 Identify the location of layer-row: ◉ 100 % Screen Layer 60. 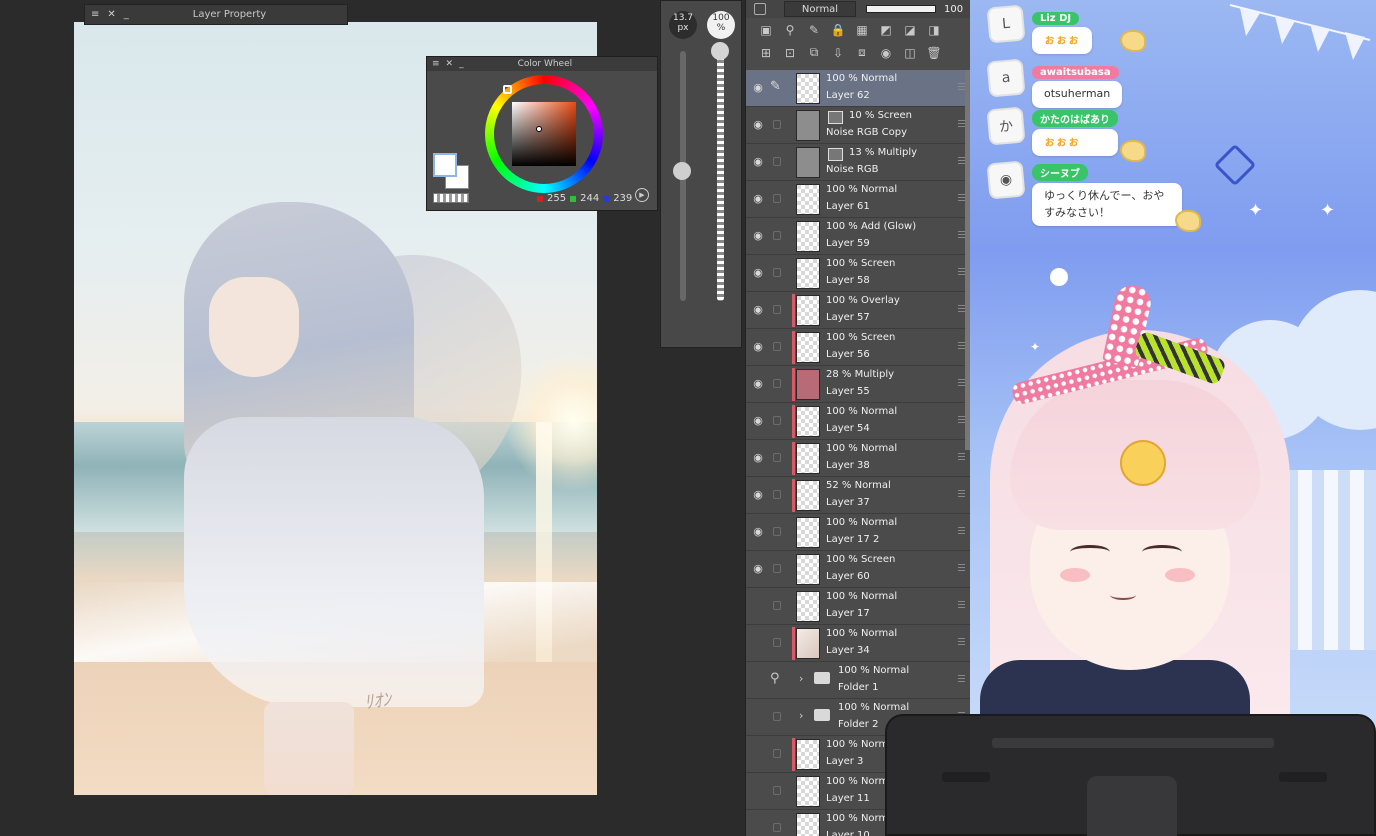
(858, 569).